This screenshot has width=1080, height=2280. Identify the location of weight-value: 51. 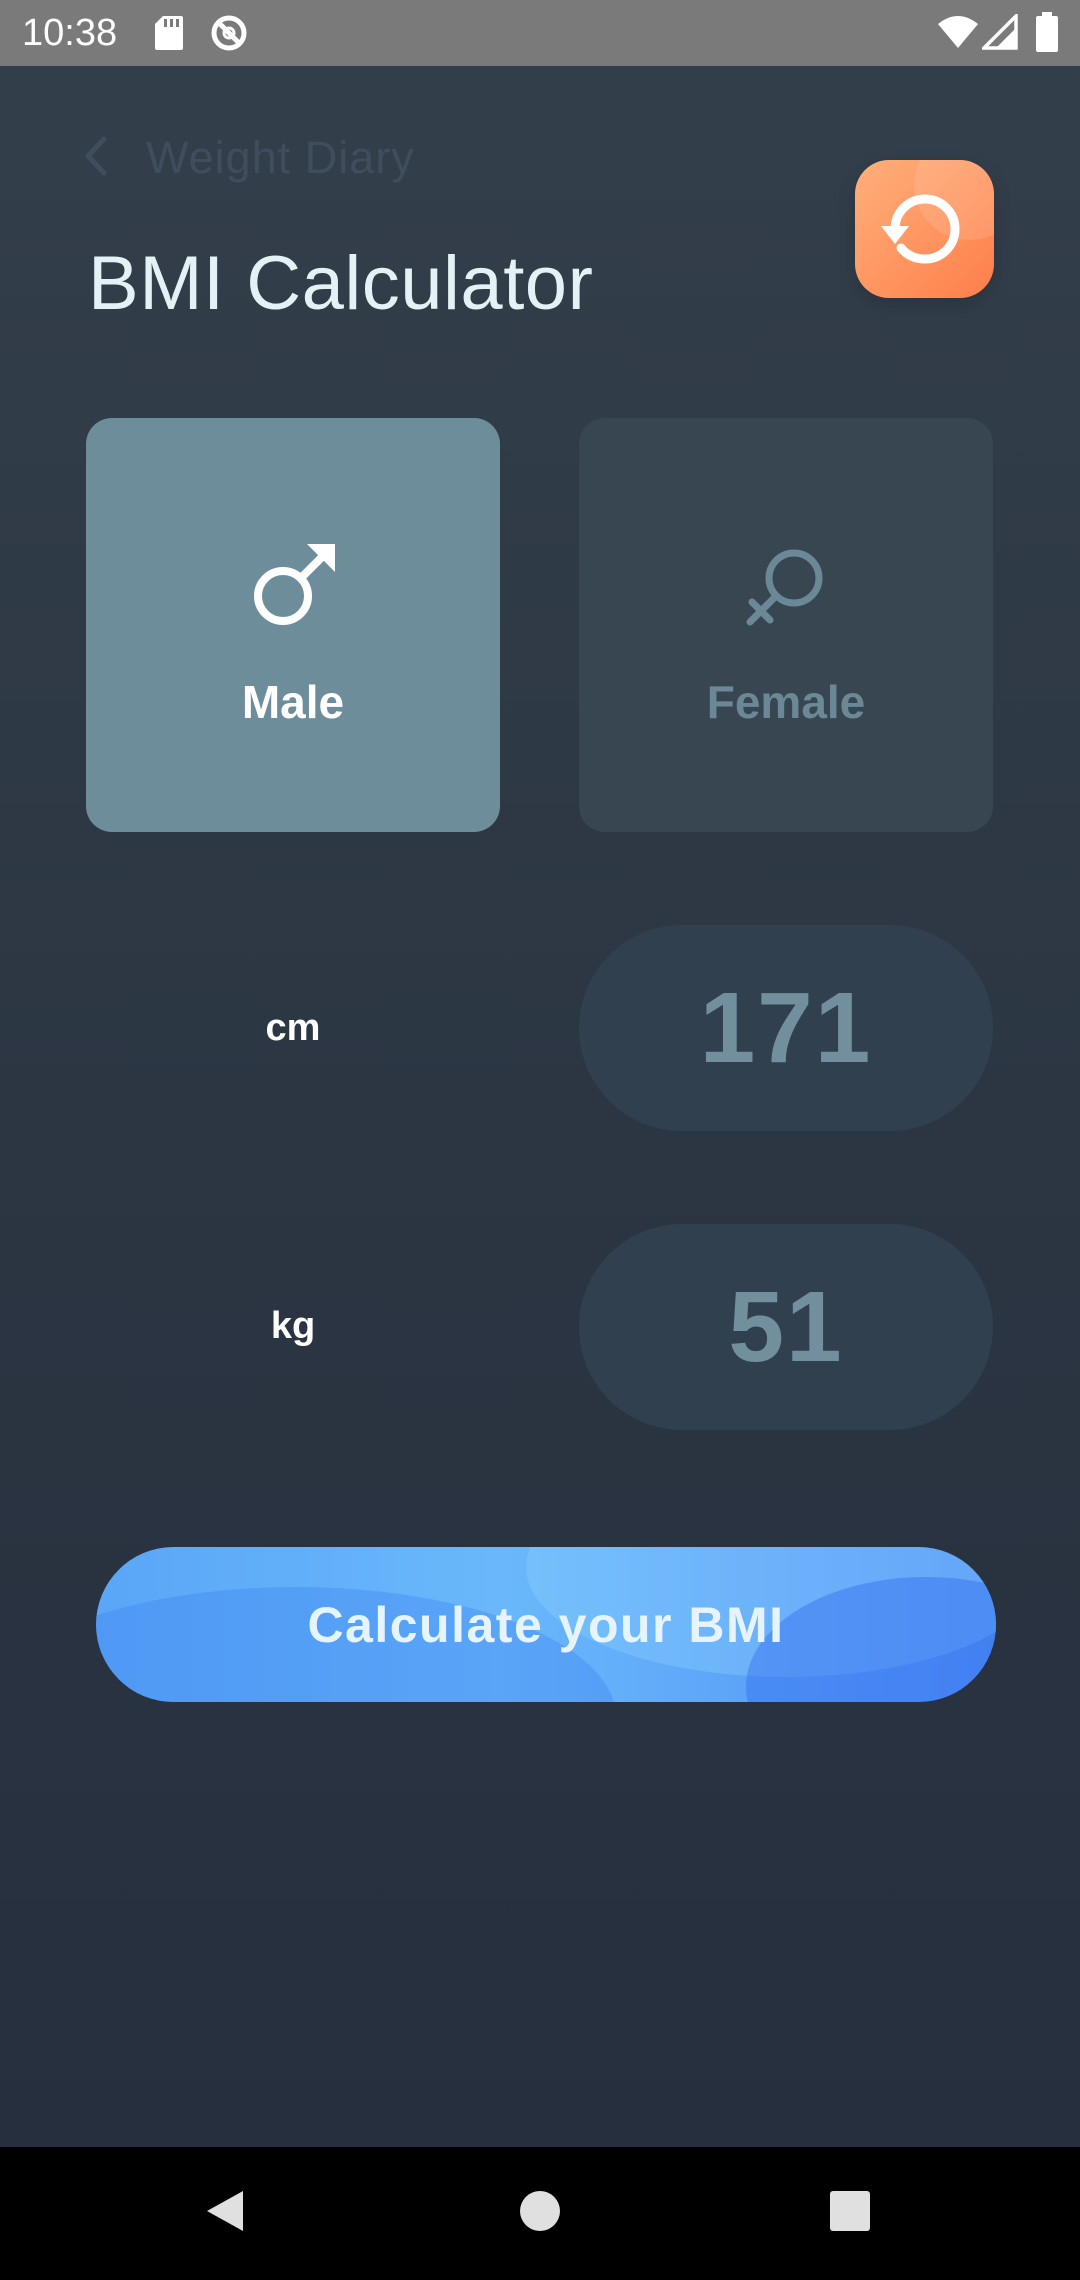
(786, 1327).